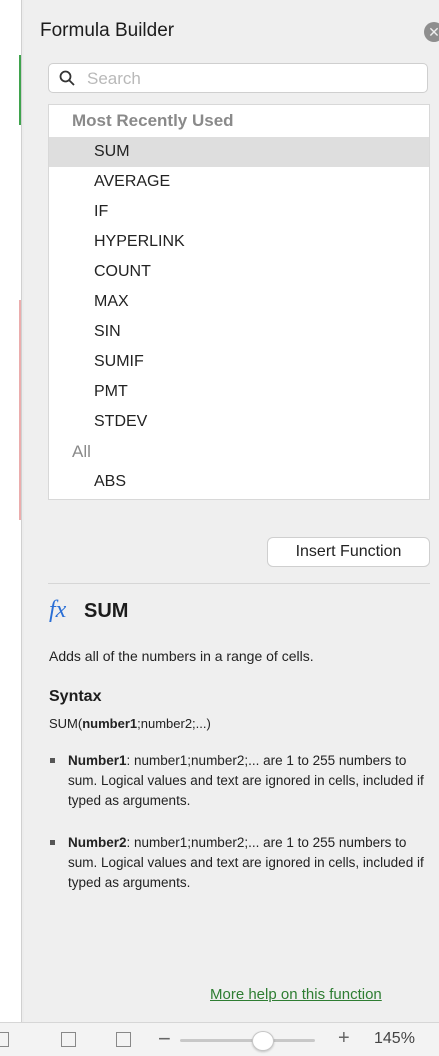 The width and height of the screenshot is (439, 1056). I want to click on list-item-hyperlink: HYPERLINK, so click(239, 242).